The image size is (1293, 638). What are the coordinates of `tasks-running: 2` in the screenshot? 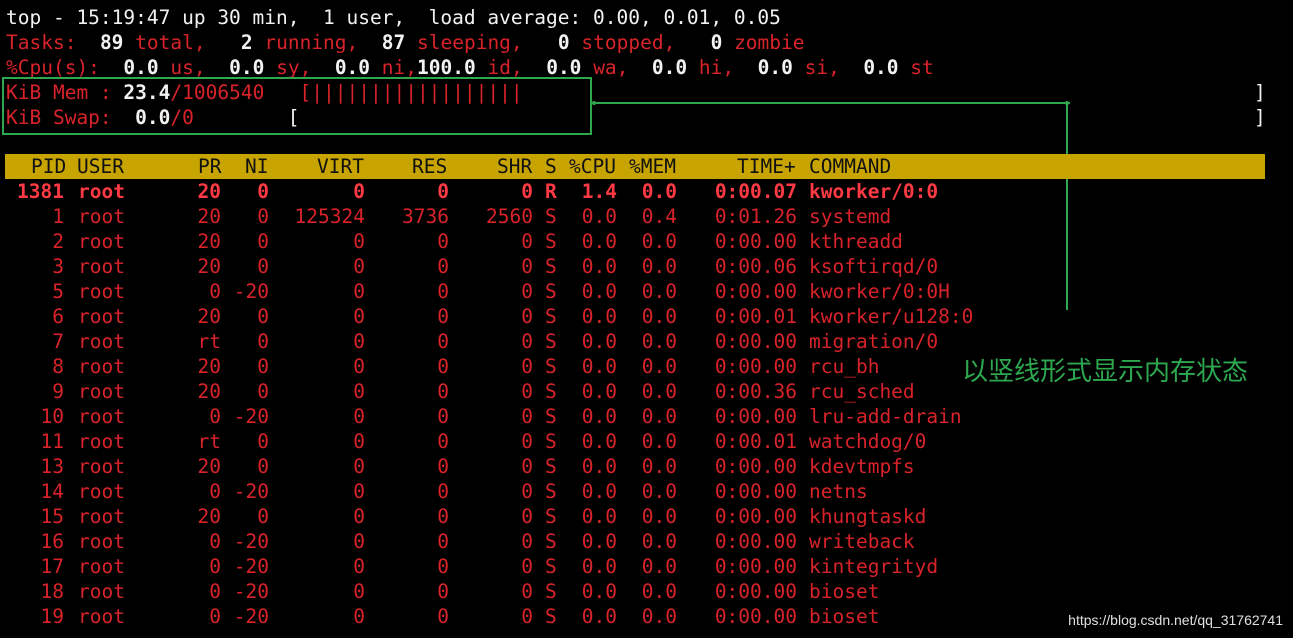 It's located at (246, 42).